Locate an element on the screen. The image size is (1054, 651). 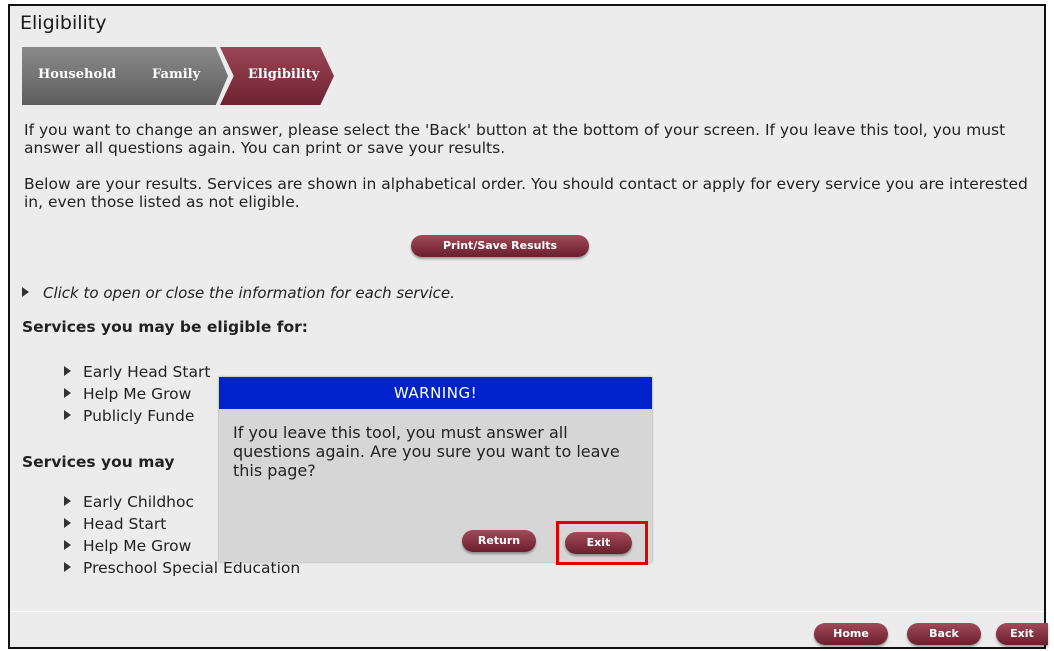
service-label: Head Start is located at coordinates (125, 524).